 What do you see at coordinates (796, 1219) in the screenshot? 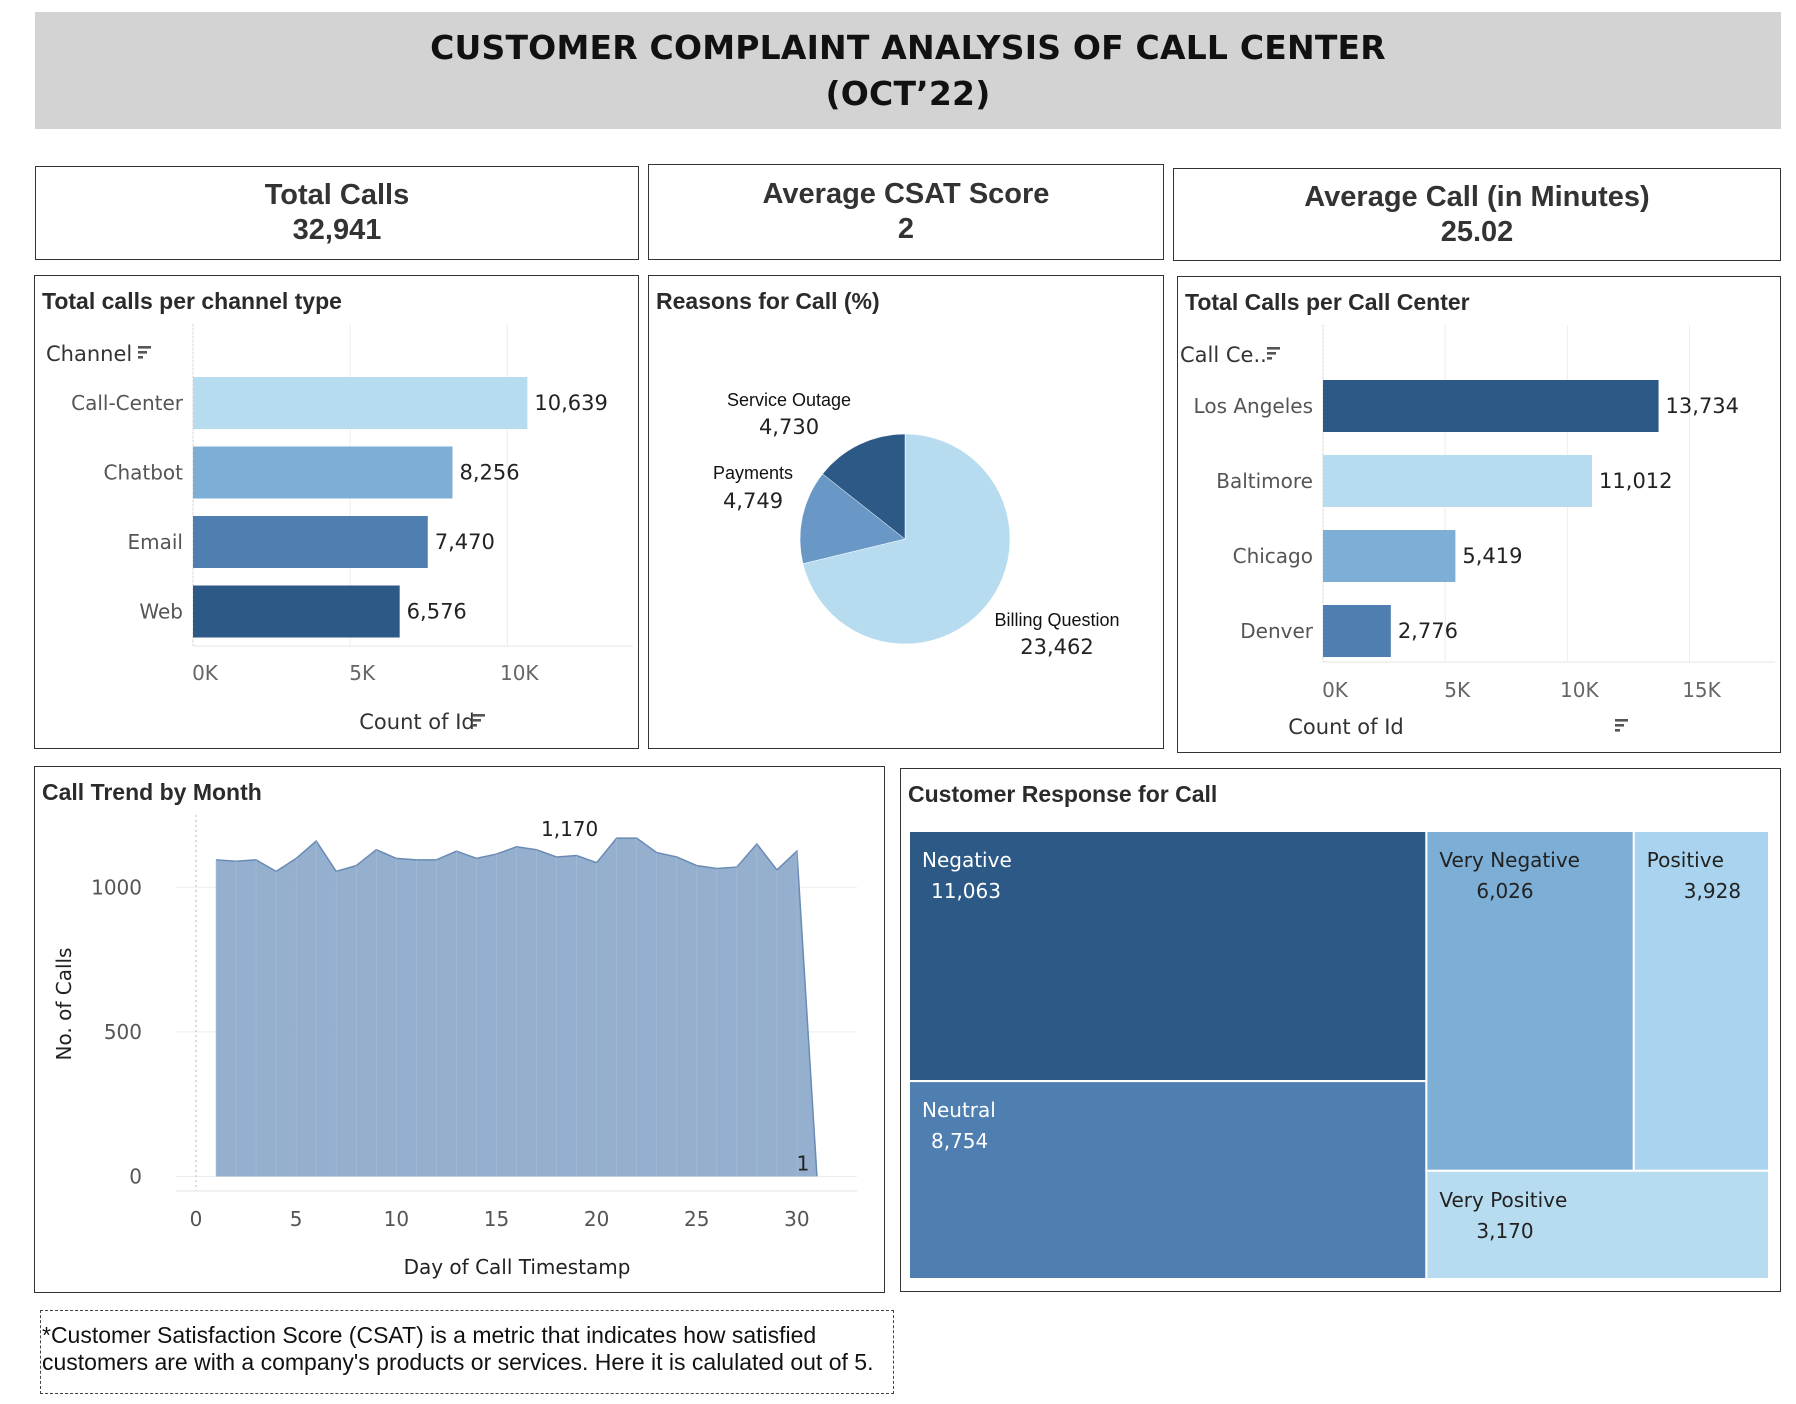
I see `x-tick-label: 30` at bounding box center [796, 1219].